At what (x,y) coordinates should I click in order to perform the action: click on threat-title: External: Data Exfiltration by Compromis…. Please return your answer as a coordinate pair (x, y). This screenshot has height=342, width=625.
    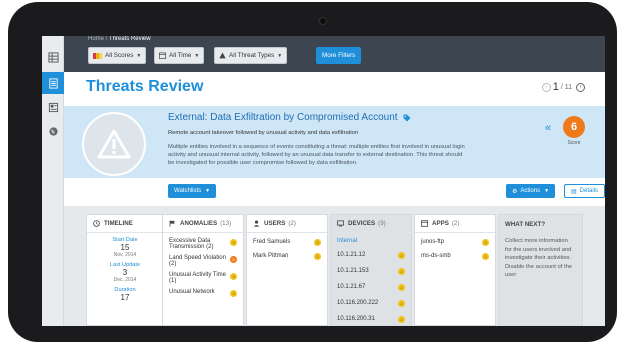
    Looking at the image, I should click on (289, 117).